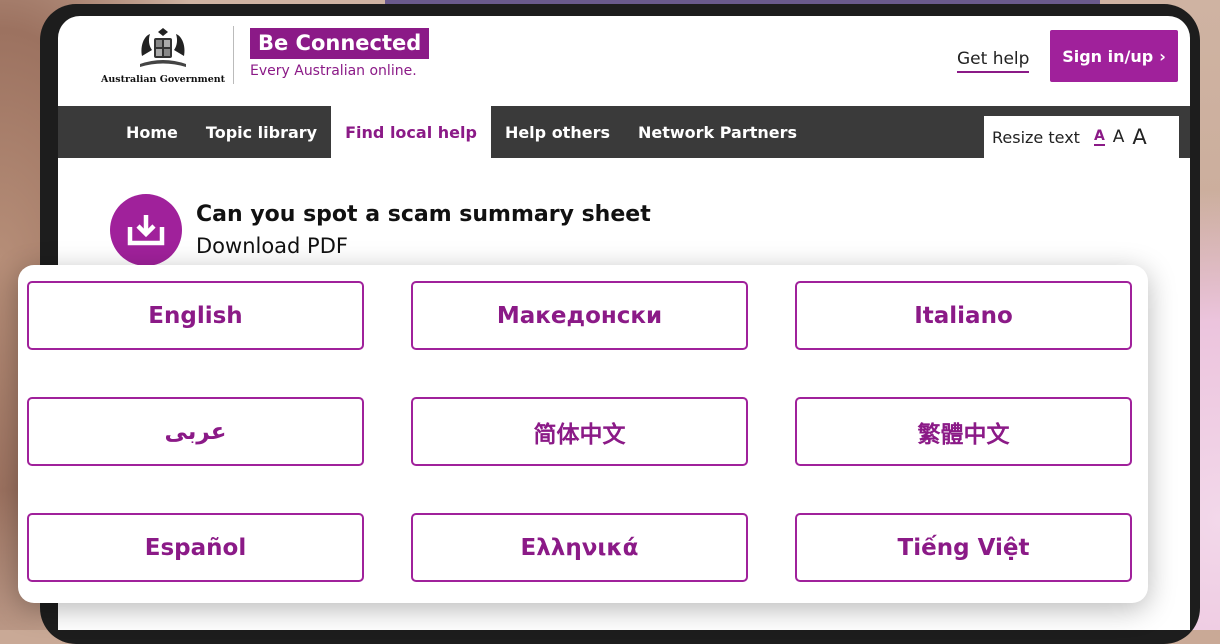 This screenshot has width=1220, height=644. What do you see at coordinates (1099, 137) in the screenshot?
I see `text-size-small-button: A` at bounding box center [1099, 137].